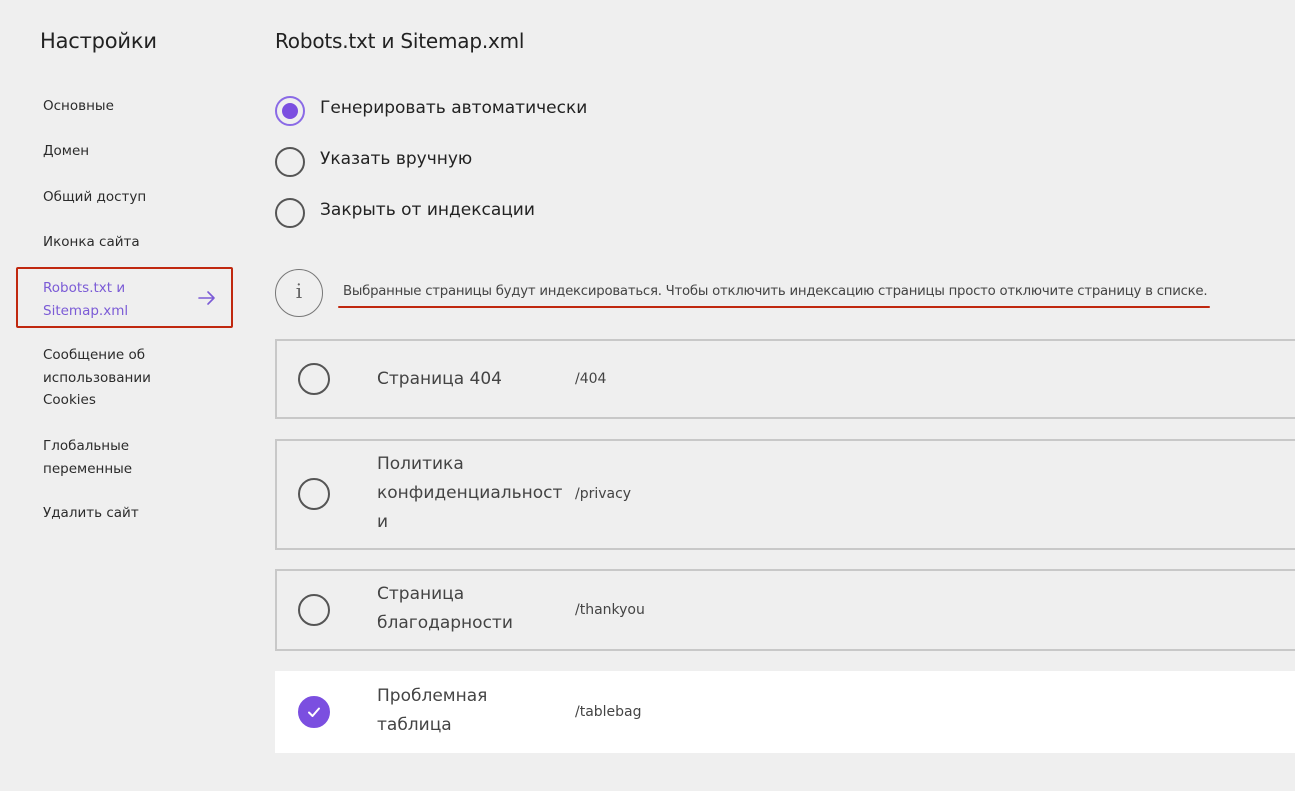 Image resolution: width=1295 pixels, height=791 pixels. I want to click on page-title-text: Проблемная таблица, so click(432, 710).